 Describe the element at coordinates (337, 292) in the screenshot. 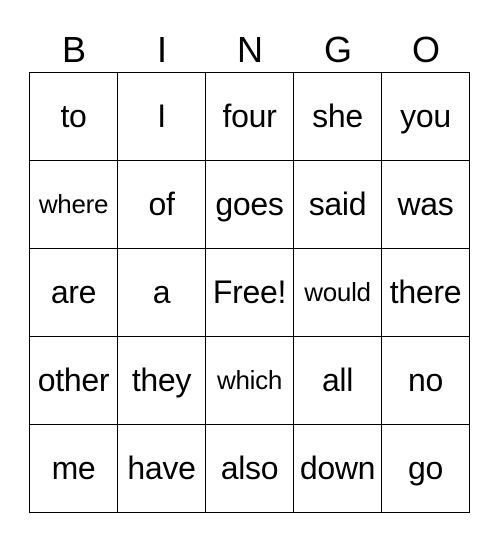

I see `bingo-cell: would` at that location.